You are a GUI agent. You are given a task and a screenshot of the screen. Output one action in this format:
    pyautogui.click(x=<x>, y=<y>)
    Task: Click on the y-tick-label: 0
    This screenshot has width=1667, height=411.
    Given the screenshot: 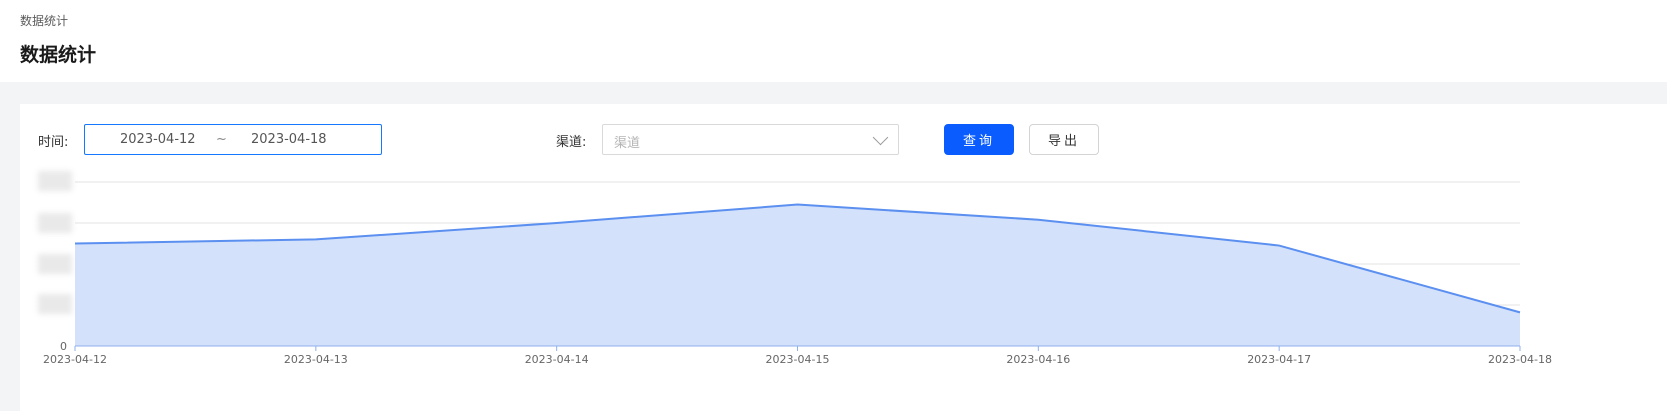 What is the action you would take?
    pyautogui.click(x=63, y=346)
    